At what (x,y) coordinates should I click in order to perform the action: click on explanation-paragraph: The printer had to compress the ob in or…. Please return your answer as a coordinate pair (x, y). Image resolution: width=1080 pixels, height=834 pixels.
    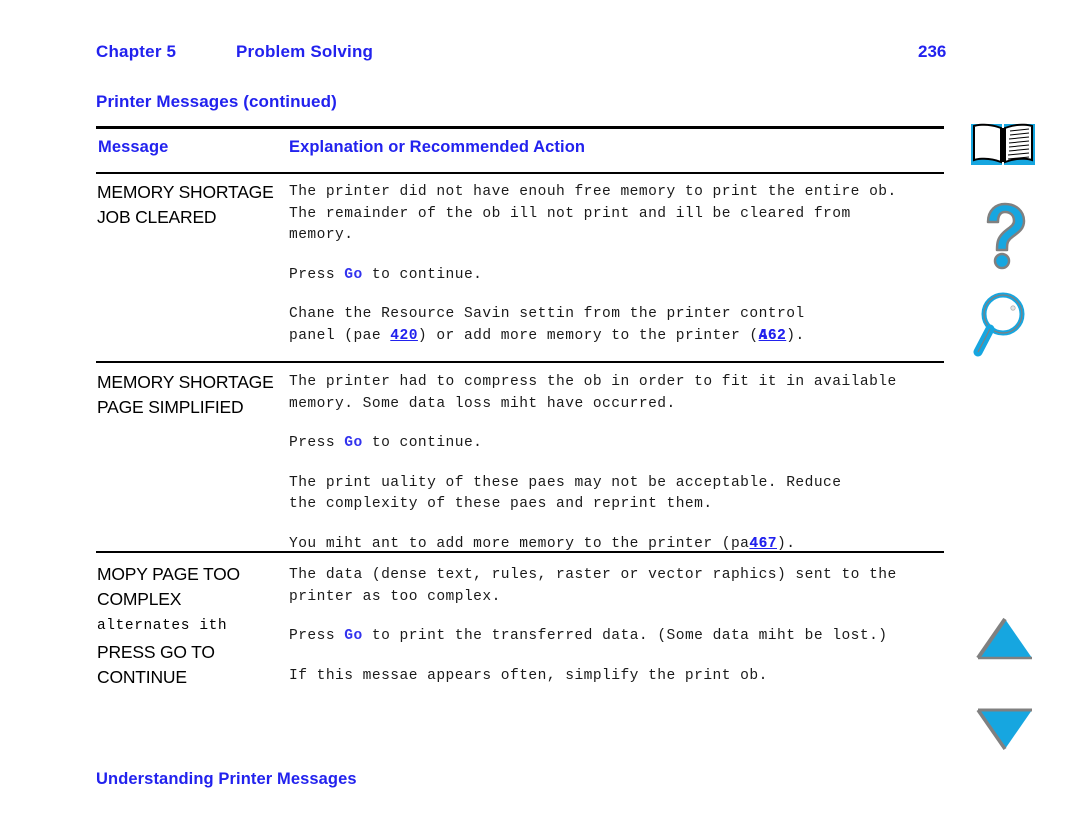
    Looking at the image, I should click on (649, 393).